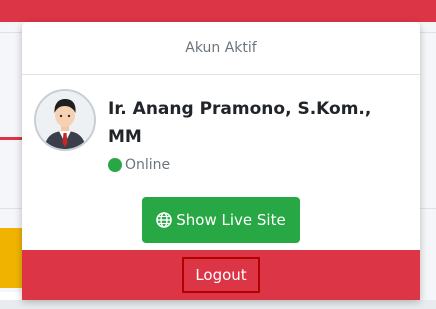  I want to click on show-live-site-label: Show Live Site, so click(231, 220).